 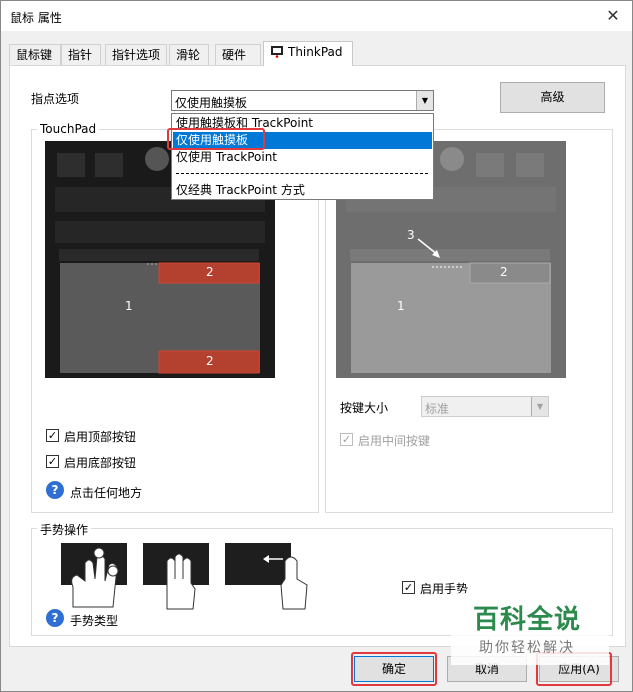 I want to click on pointing-options-select: 仅使用触摸板 ▼, so click(x=302, y=100).